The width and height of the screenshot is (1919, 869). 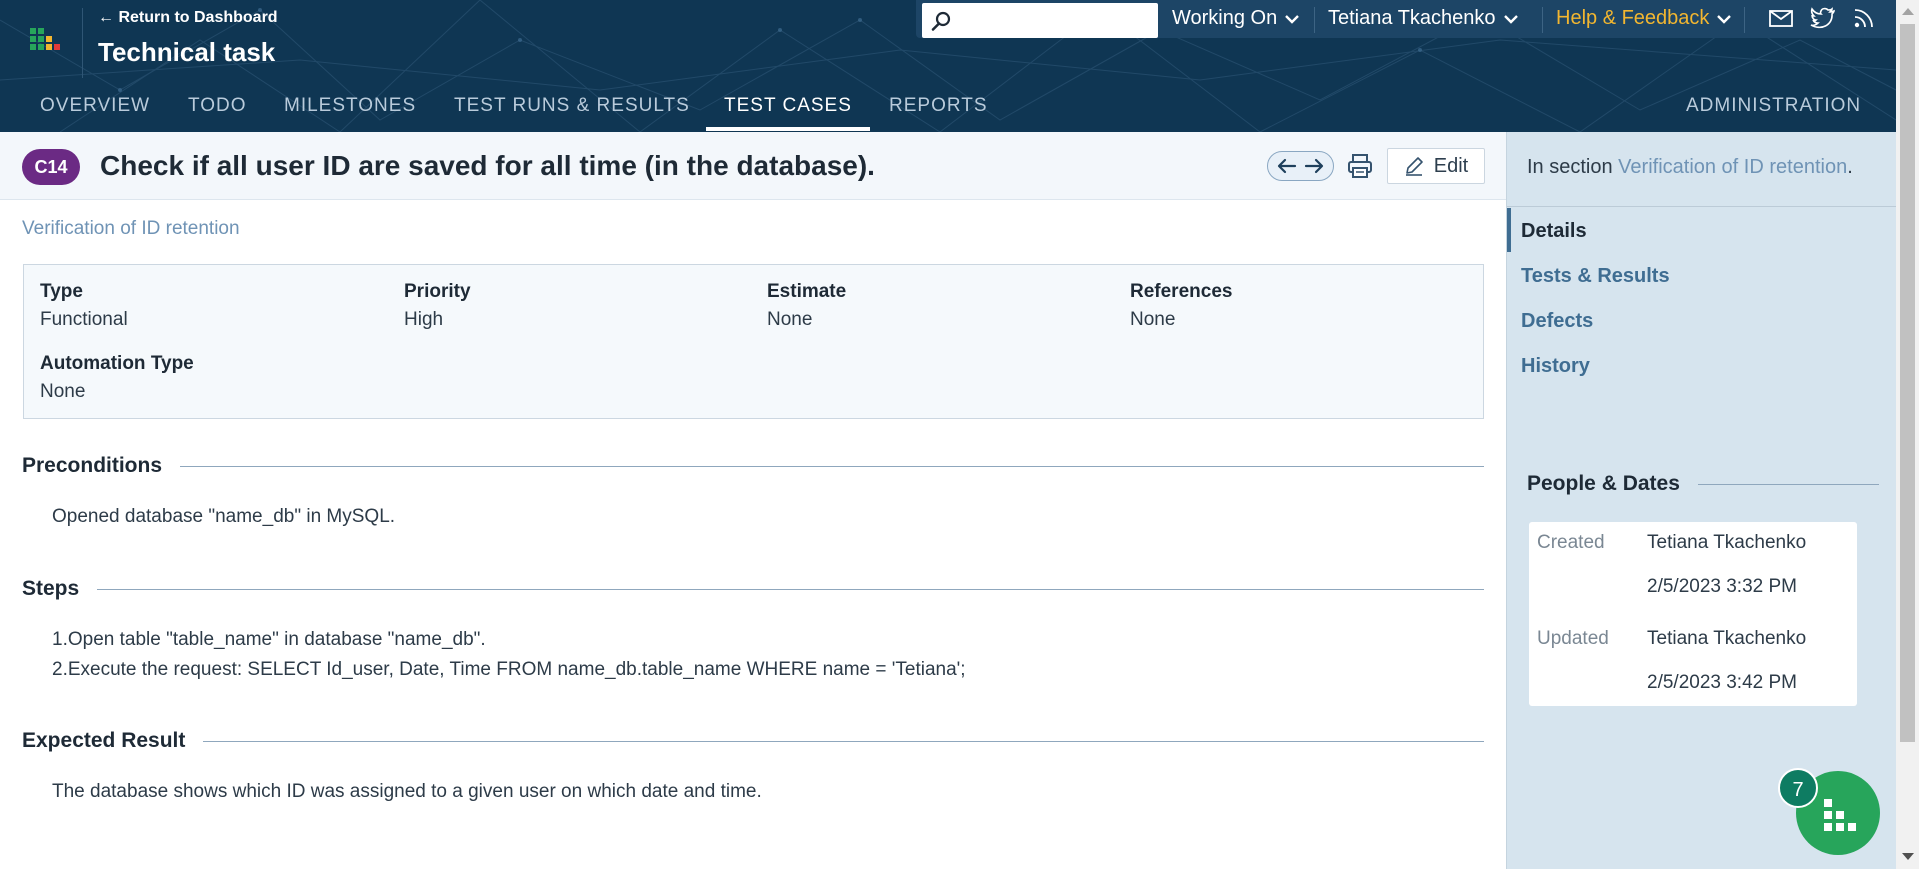 I want to click on mail-icon, so click(x=1781, y=18).